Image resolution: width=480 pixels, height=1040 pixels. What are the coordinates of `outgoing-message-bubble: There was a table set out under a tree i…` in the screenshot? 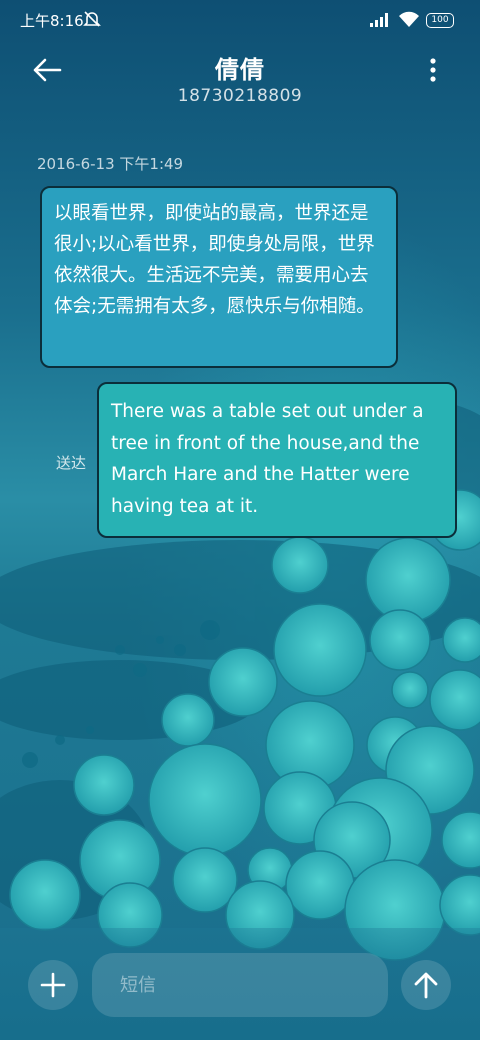 It's located at (277, 460).